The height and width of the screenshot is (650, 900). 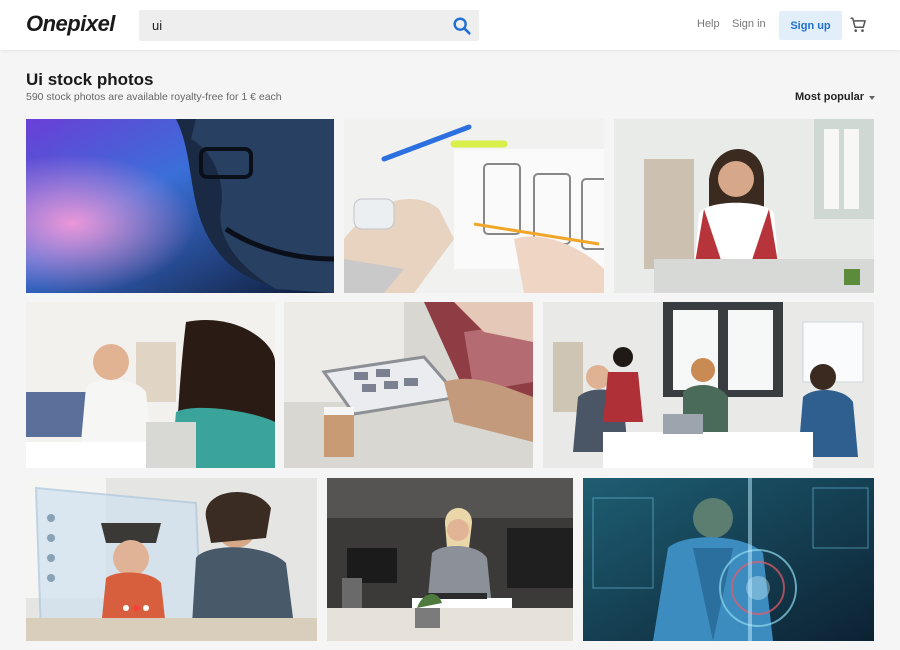 What do you see at coordinates (150, 385) in the screenshot?
I see `photo-man-laptop-smiling` at bounding box center [150, 385].